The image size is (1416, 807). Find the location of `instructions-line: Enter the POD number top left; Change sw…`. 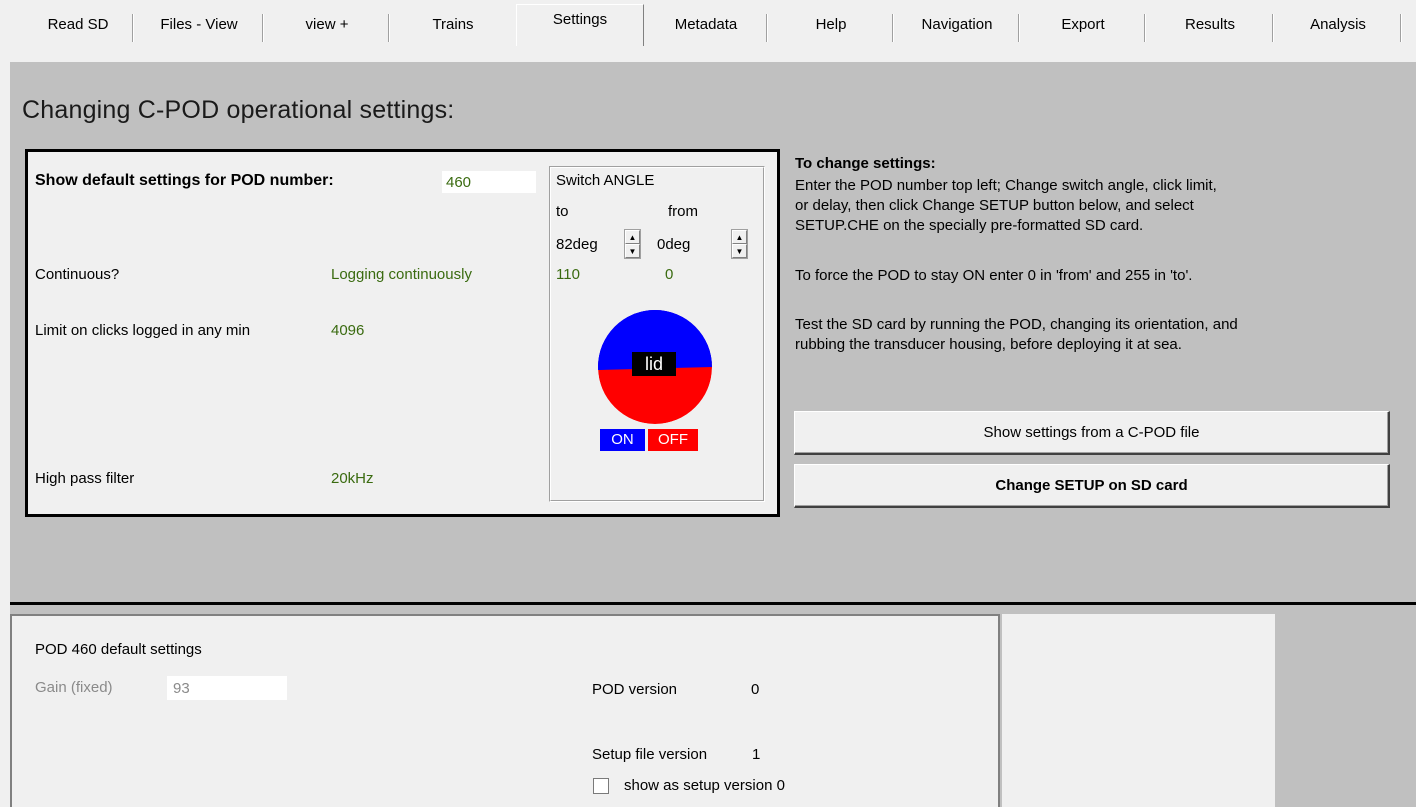

instructions-line: Enter the POD number top left; Change sw… is located at coordinates (1006, 185).